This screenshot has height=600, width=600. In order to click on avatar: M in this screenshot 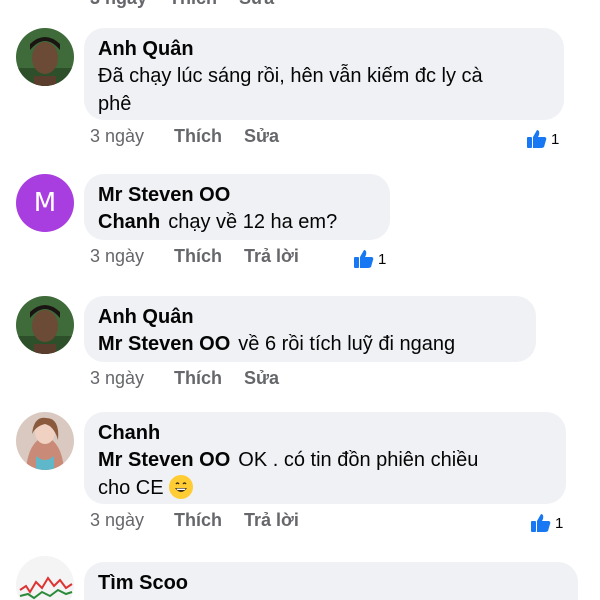, I will do `click(45, 203)`.